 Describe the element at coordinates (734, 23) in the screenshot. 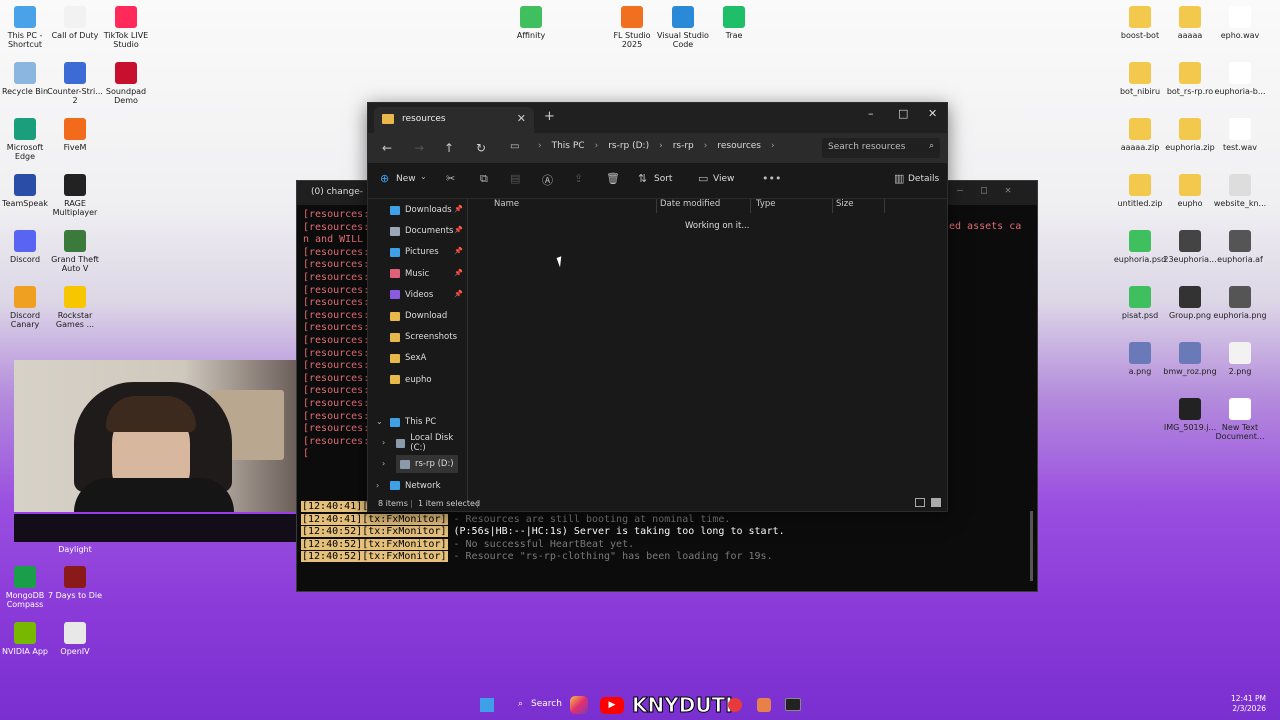

I see `desktop-icon: Trae` at that location.